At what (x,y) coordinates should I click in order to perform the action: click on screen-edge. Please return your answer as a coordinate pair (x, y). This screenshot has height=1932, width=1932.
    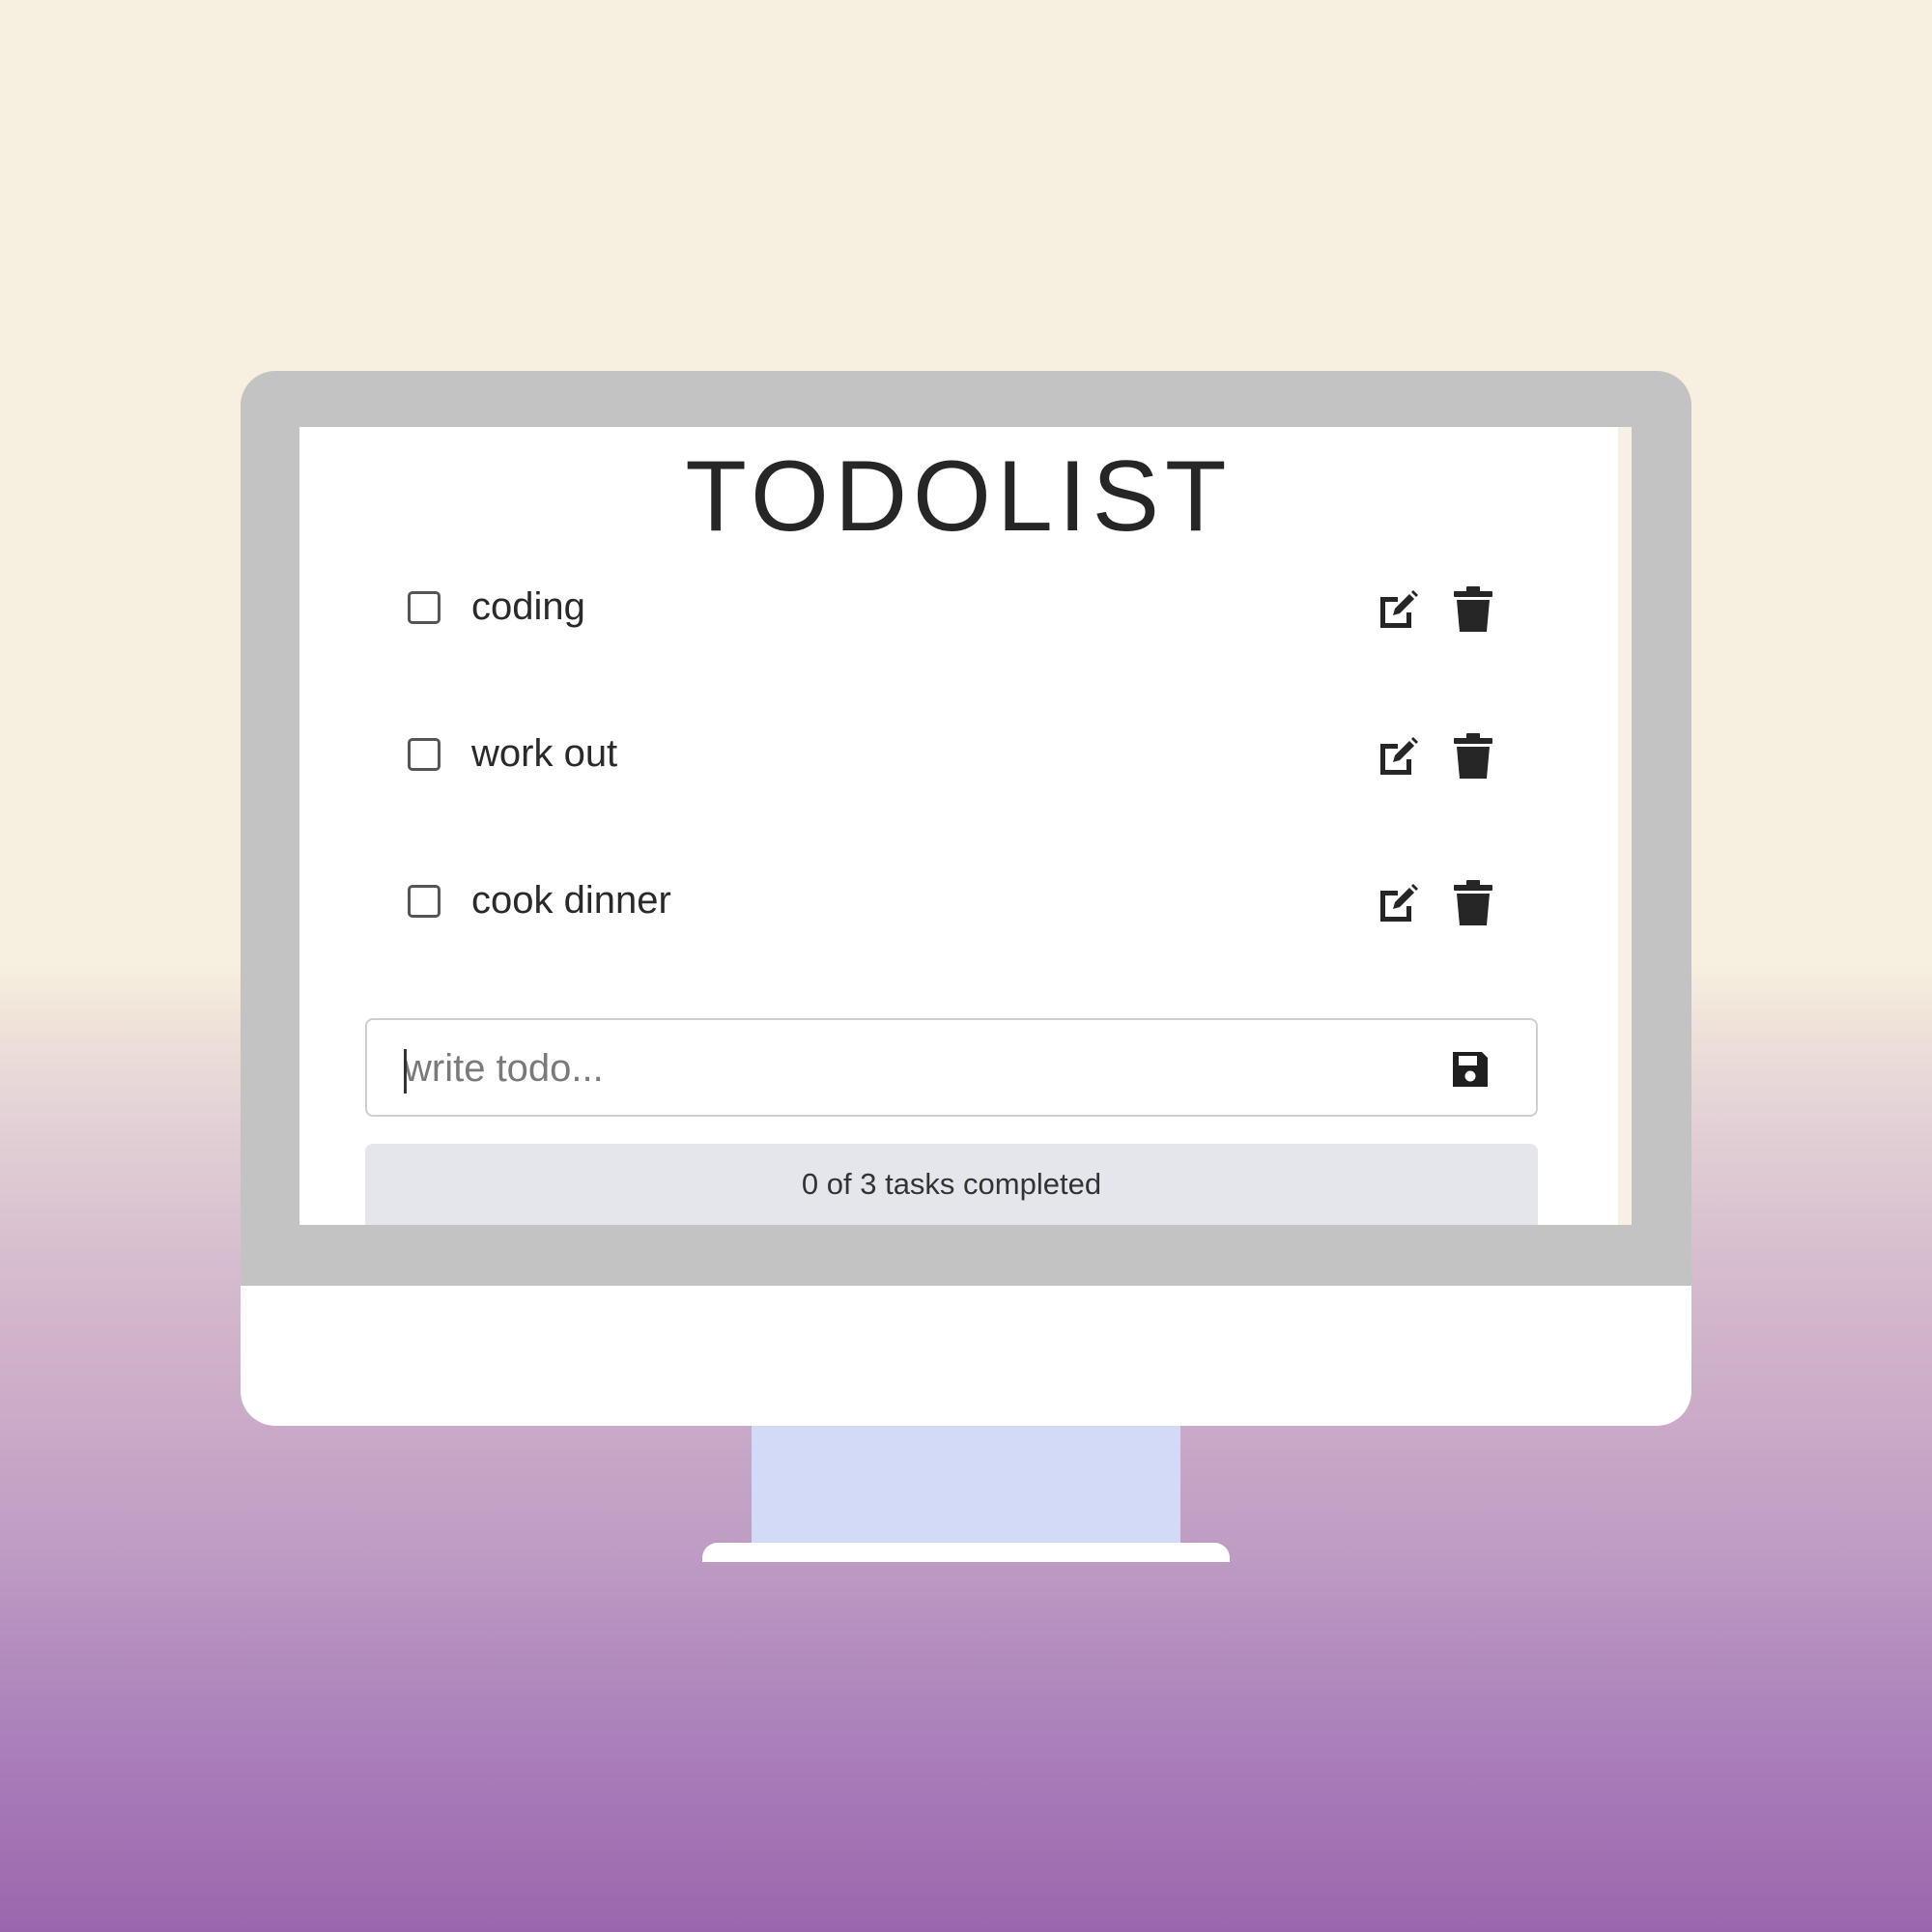
    Looking at the image, I should click on (1625, 826).